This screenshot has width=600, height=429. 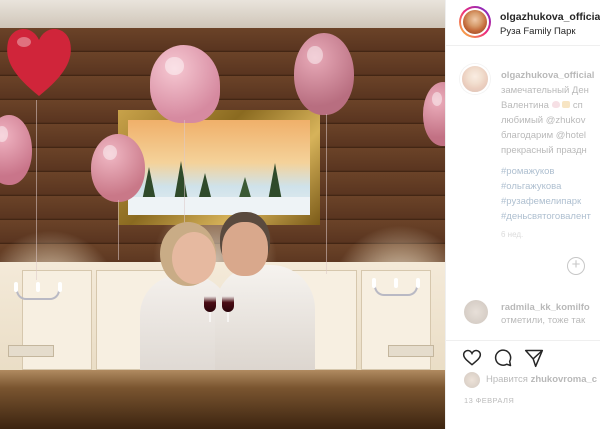 I want to click on caption-line: благодарим @hotel, so click(x=544, y=135).